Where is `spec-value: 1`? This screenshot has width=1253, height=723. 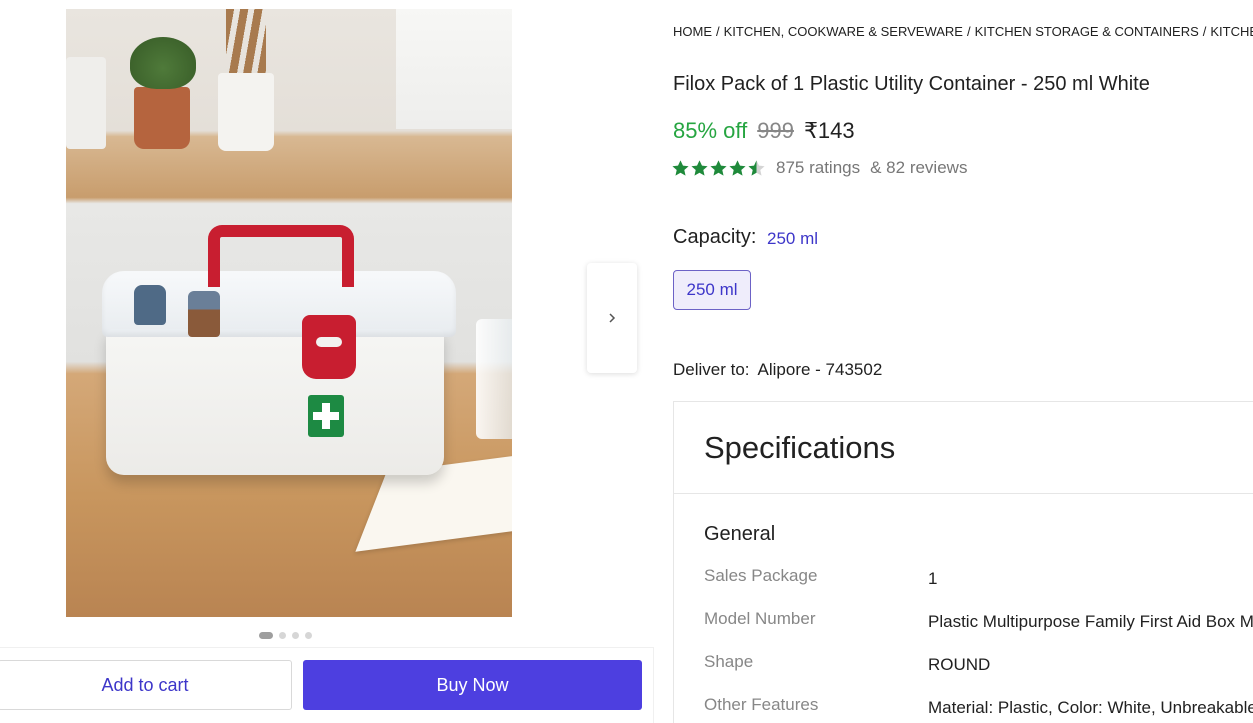
spec-value: 1 is located at coordinates (933, 578).